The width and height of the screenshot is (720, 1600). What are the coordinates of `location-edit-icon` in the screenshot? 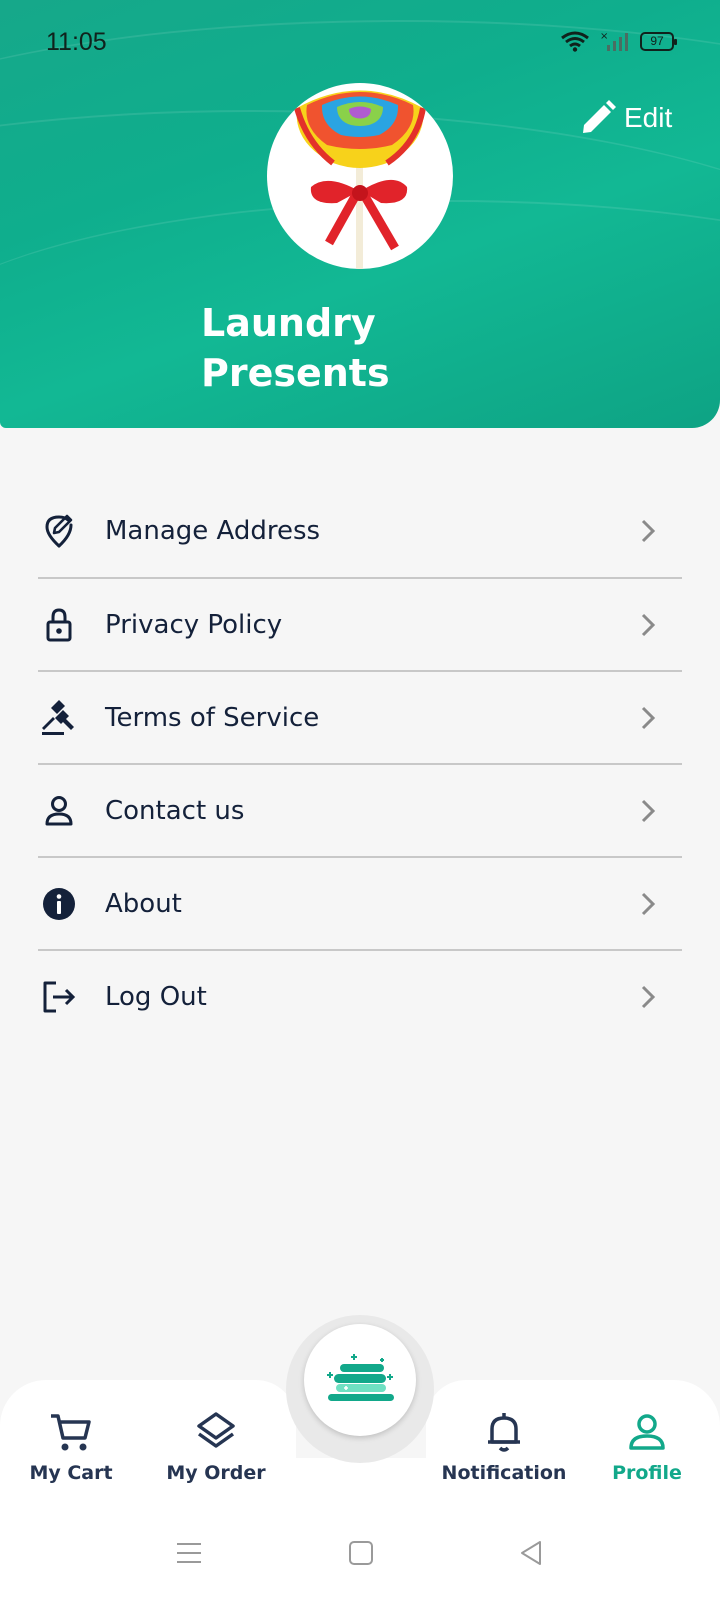 It's located at (59, 531).